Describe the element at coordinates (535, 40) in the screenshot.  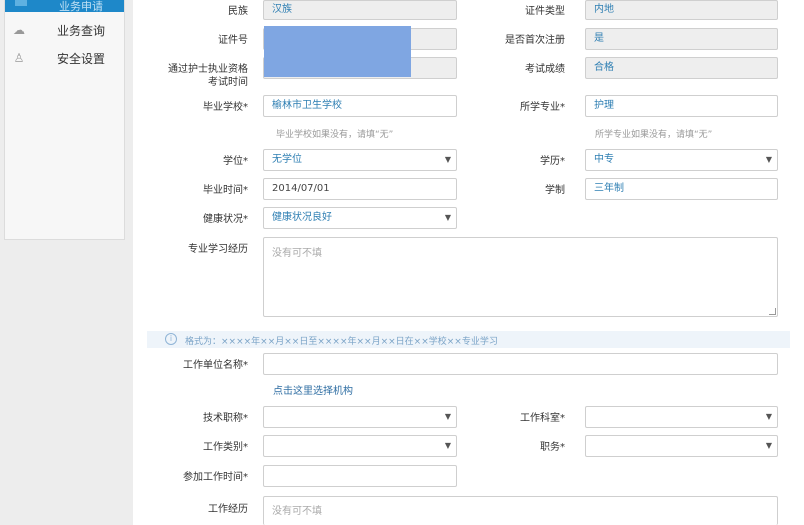
I see `first-registration-label: 是否首次注册` at that location.